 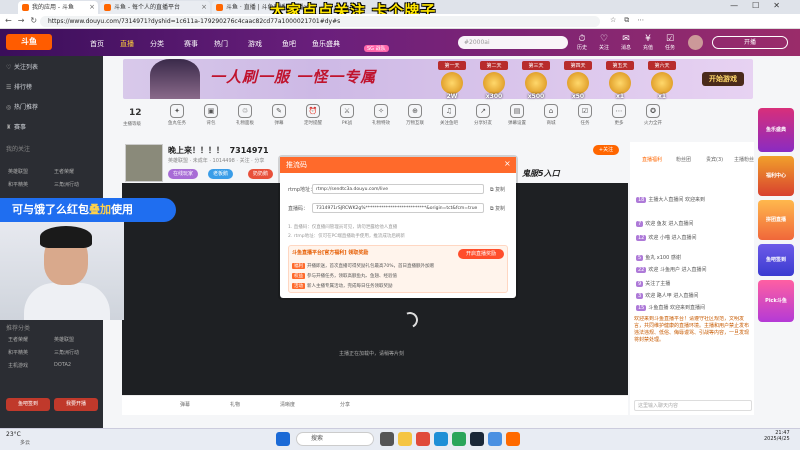 What do you see at coordinates (64, 339) in the screenshot?
I see `category-link: 英雄联盟` at bounding box center [64, 339].